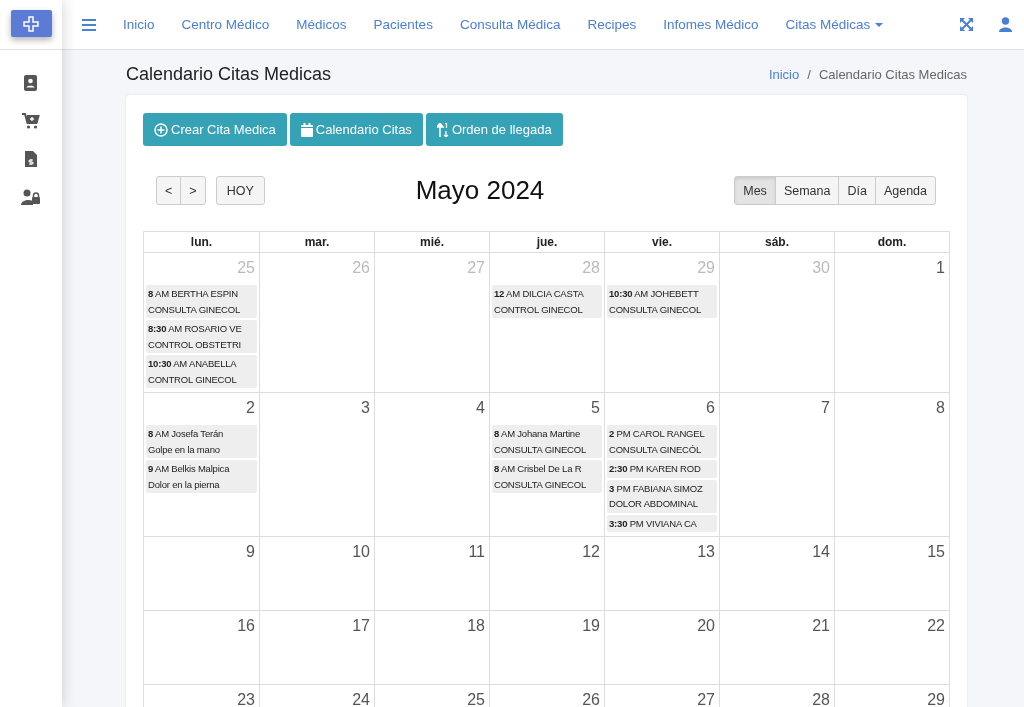 This screenshot has width=1024, height=707. What do you see at coordinates (755, 190) in the screenshot?
I see `view-tab: Mes` at bounding box center [755, 190].